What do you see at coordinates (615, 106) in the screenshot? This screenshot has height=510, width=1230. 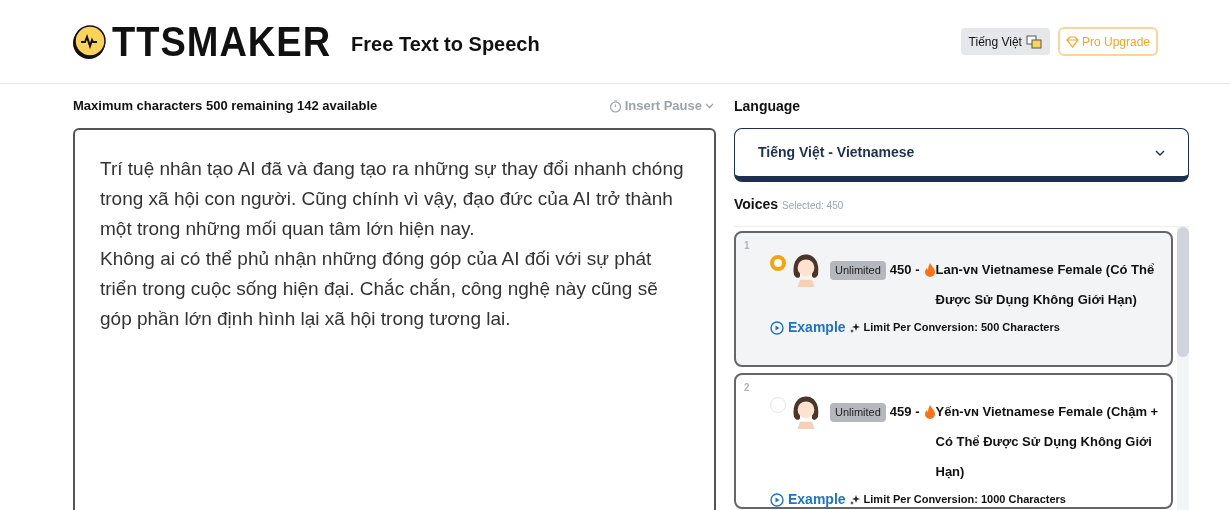 I see `timer-icon` at bounding box center [615, 106].